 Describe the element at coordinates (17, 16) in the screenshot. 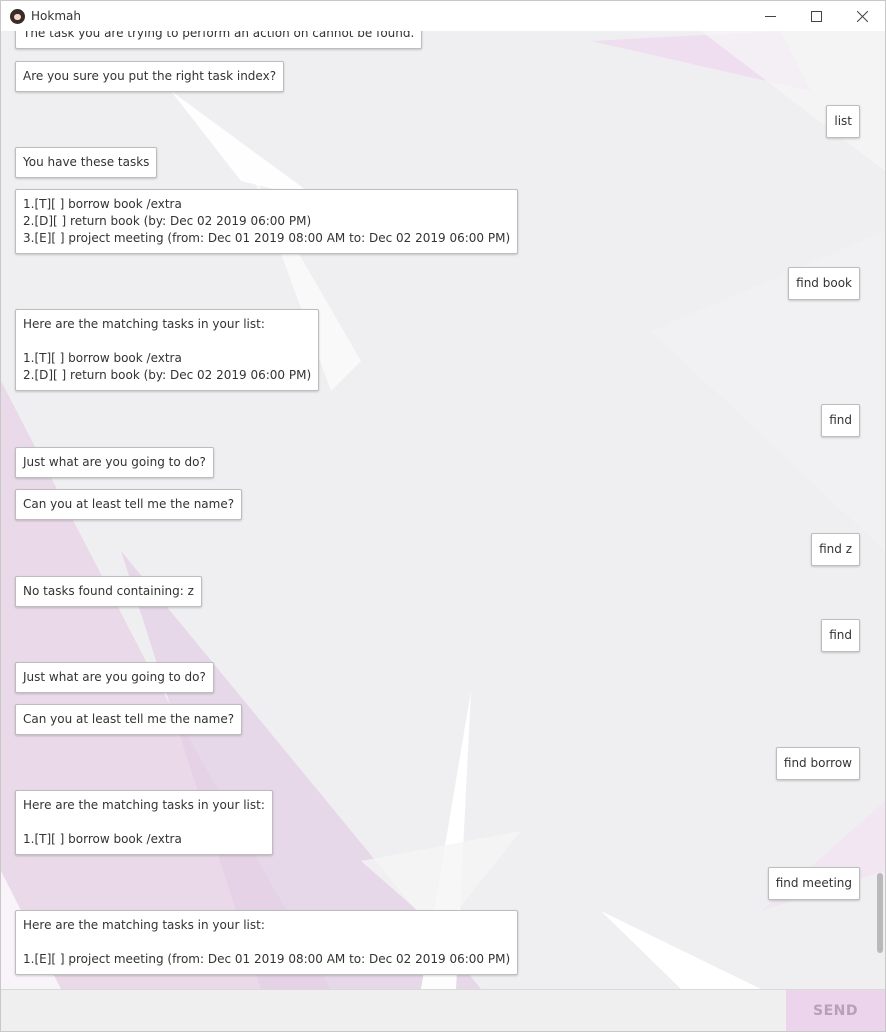

I see `app-avatar-icon` at that location.